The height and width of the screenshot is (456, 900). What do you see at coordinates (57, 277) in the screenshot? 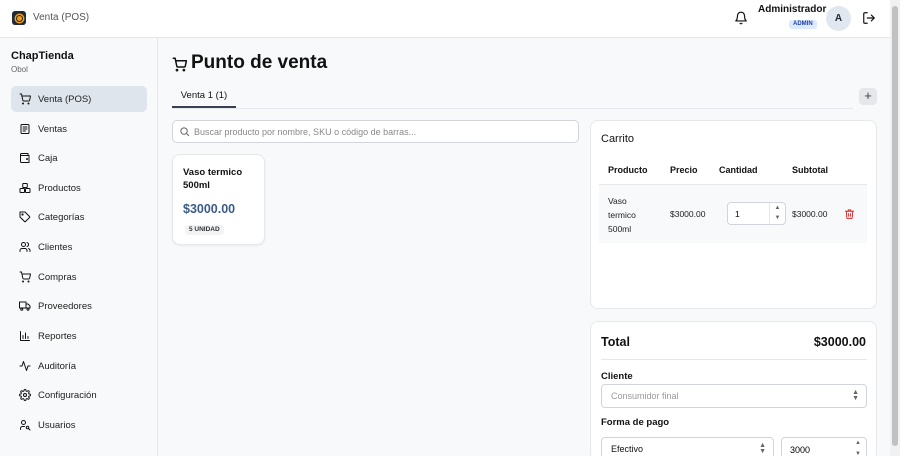
I see `sidebar-item-label: Compras` at bounding box center [57, 277].